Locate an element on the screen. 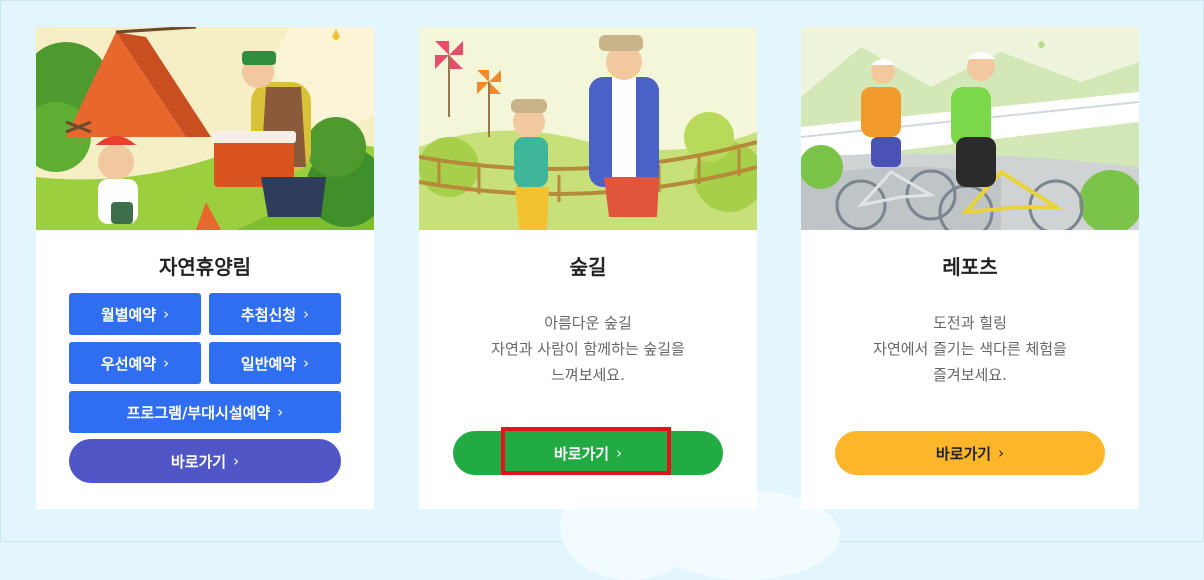 This screenshot has height=580, width=1204. program-facility-reservation-button: 프로그램/부대시설예약 › is located at coordinates (205, 412).